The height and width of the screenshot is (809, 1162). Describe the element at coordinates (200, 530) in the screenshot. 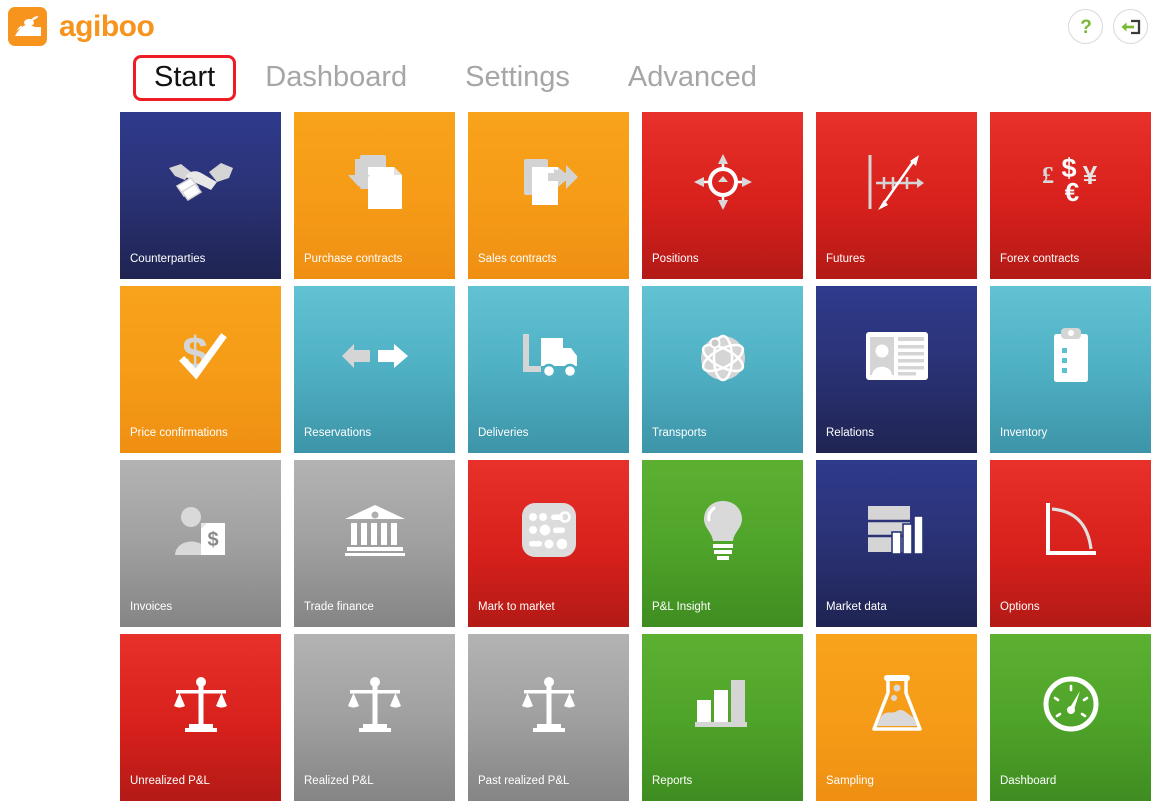

I see `person-invoice-dollar-icon: $` at that location.